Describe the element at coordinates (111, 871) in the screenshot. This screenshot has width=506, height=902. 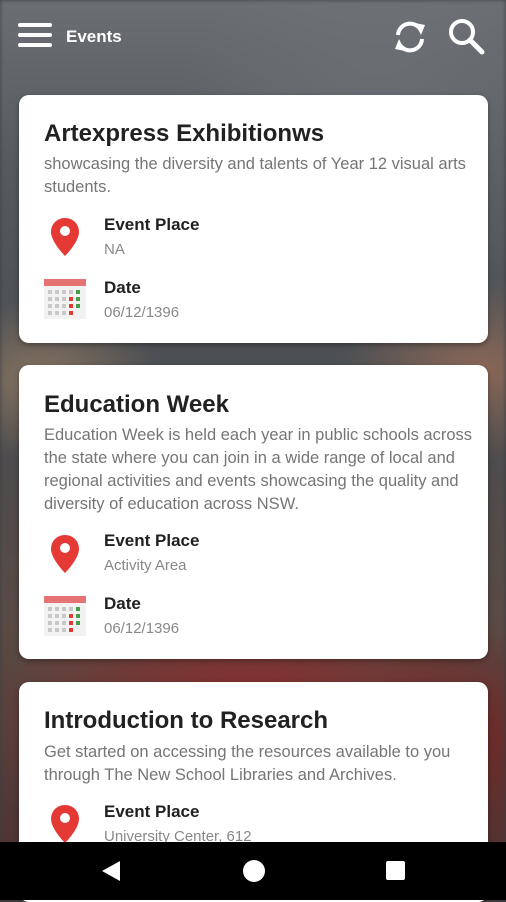
I see `back-icon` at that location.